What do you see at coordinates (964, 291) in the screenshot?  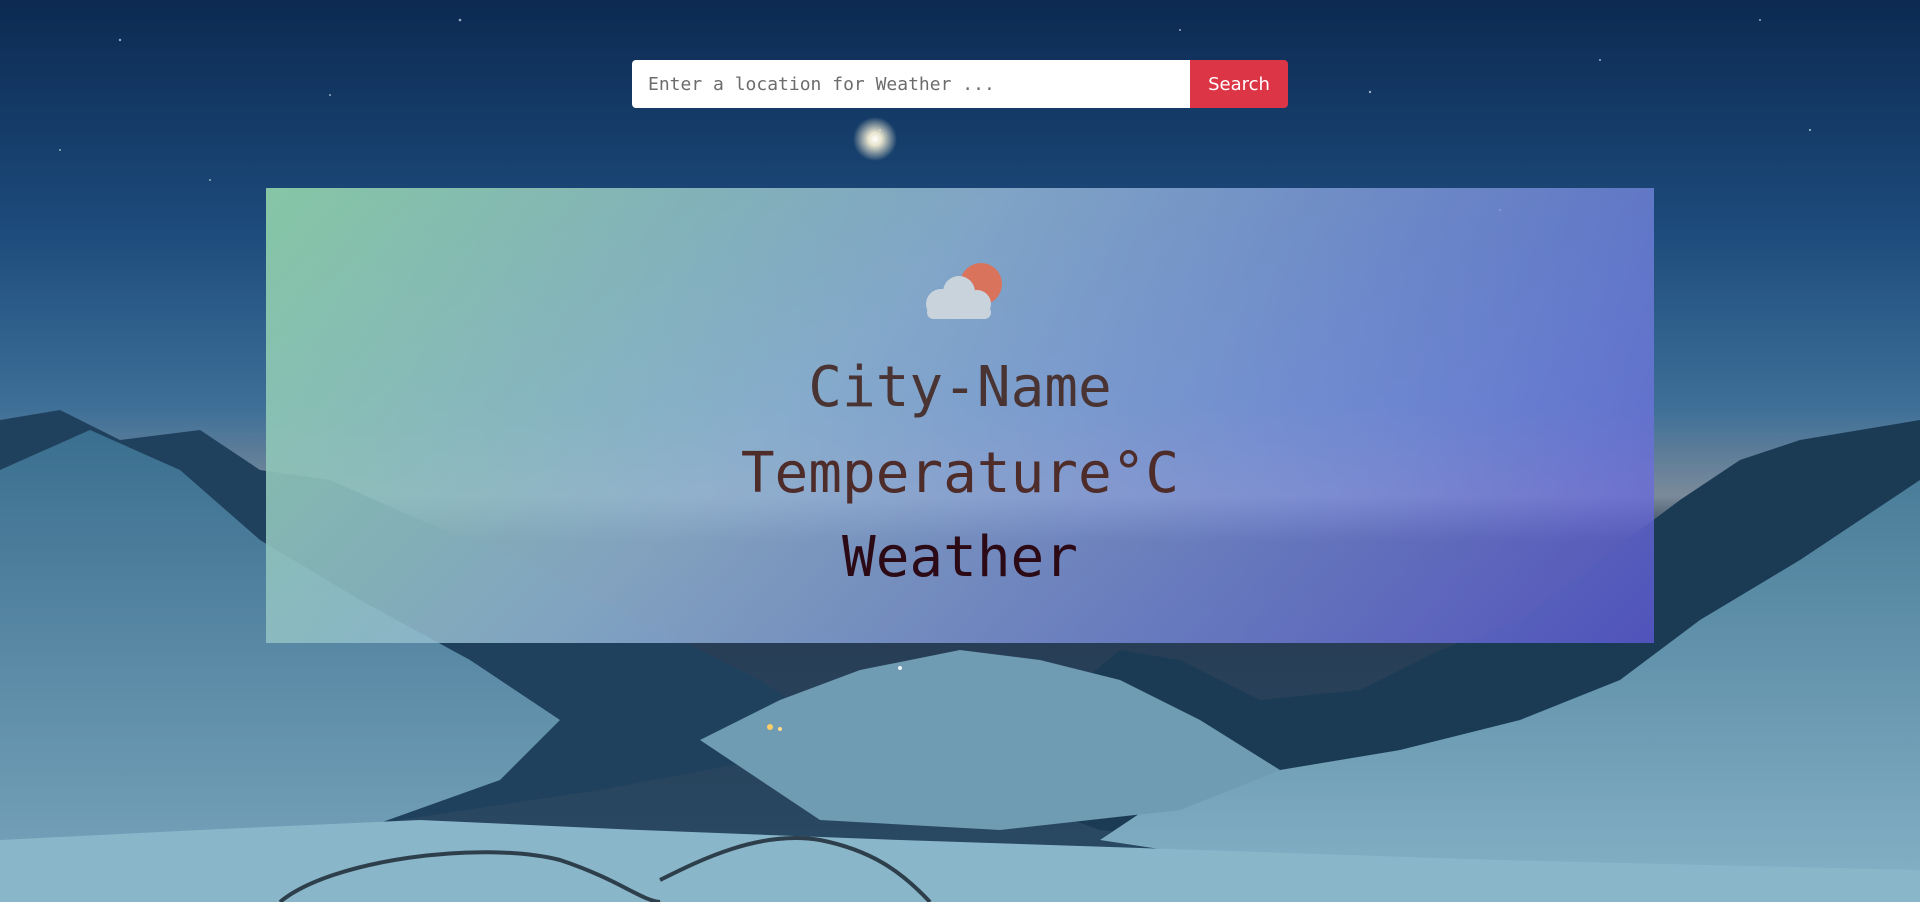 I see `partly-cloudy-icon` at bounding box center [964, 291].